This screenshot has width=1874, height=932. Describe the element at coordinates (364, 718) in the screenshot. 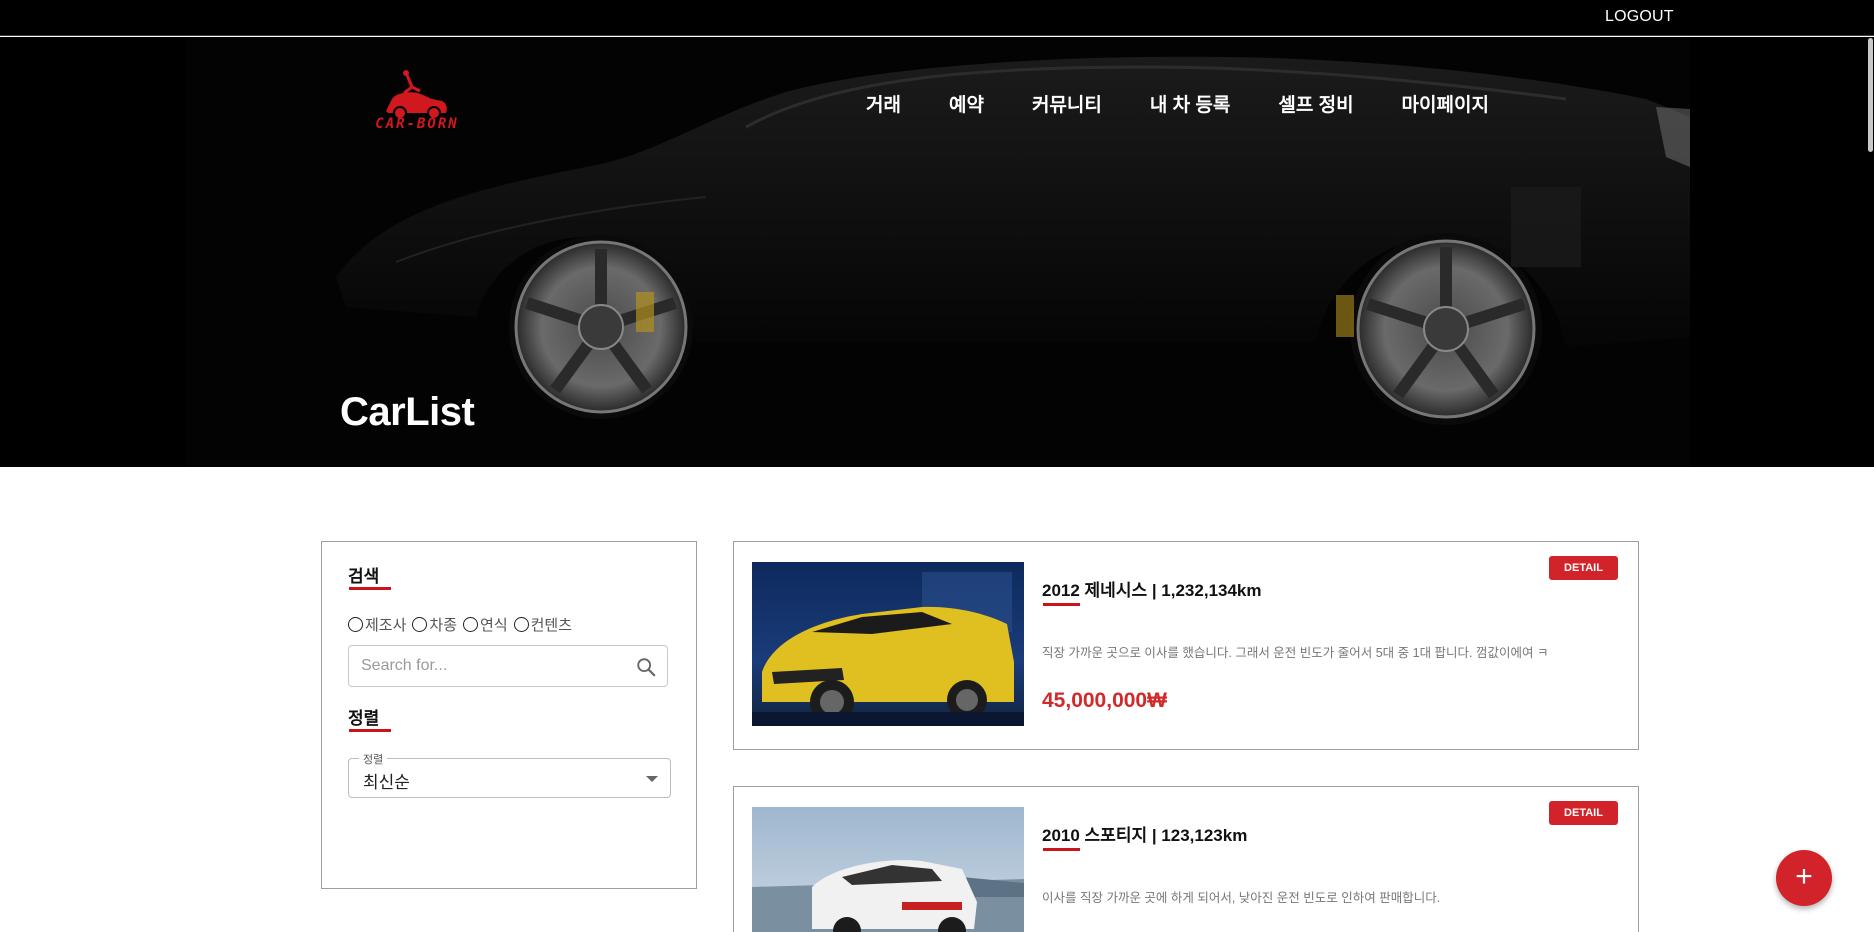

I see `sort-section-title: 정렬` at that location.